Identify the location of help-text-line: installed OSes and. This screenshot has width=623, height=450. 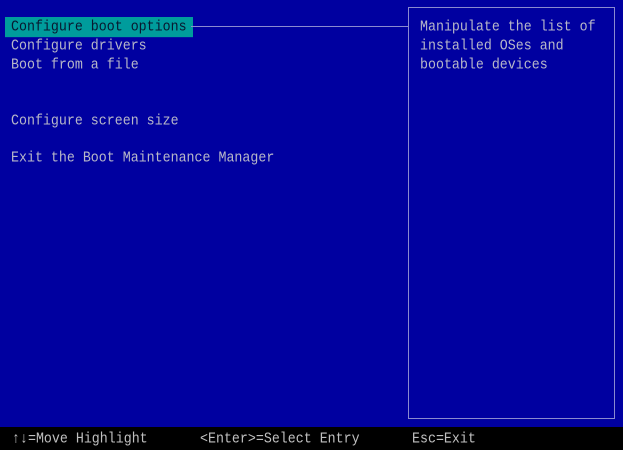
(492, 45).